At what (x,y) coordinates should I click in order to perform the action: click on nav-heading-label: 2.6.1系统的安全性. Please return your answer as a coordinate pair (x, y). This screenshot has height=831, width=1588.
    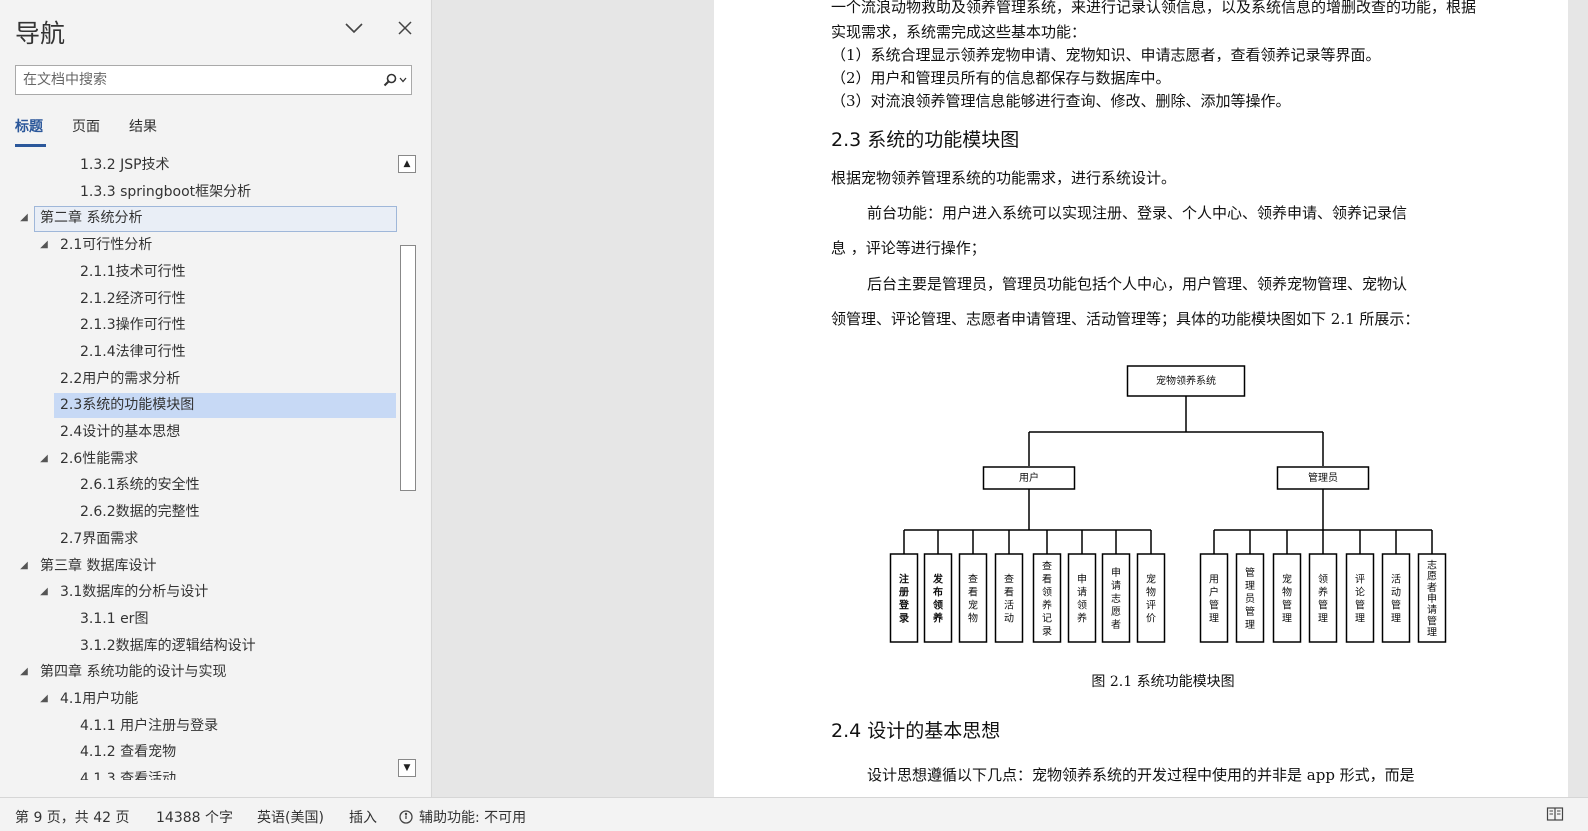
    Looking at the image, I should click on (140, 485).